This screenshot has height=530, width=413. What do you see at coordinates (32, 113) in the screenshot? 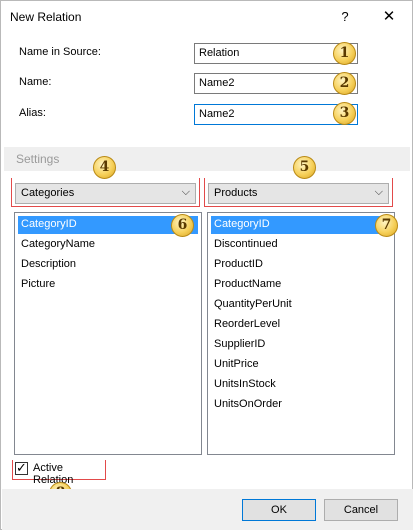
I see `alias-label: Alias:` at bounding box center [32, 113].